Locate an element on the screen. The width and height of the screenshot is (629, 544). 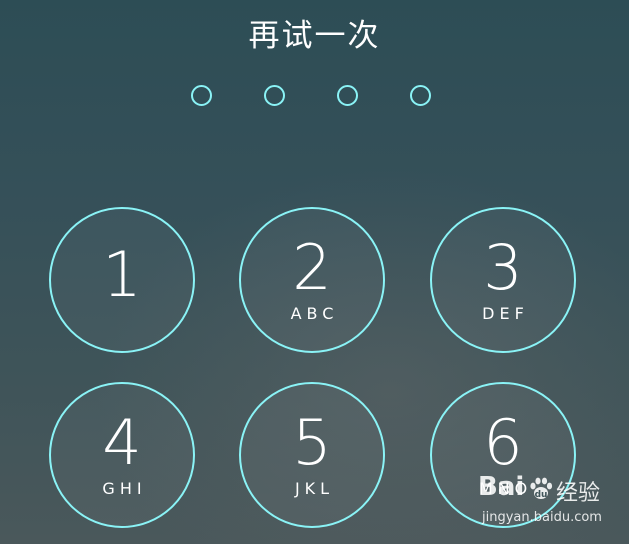
key-3: 3 DEF is located at coordinates (503, 280).